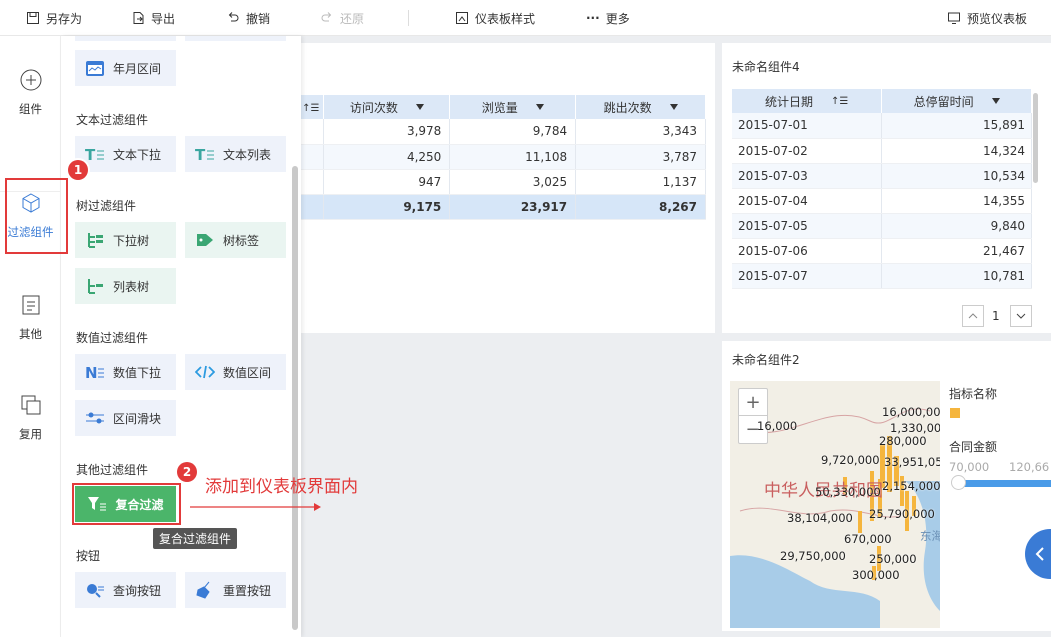 This screenshot has height=637, width=1051. I want to click on map-area: + − 16,000 16,000,000 1,330,000 280,000, so click(835, 504).